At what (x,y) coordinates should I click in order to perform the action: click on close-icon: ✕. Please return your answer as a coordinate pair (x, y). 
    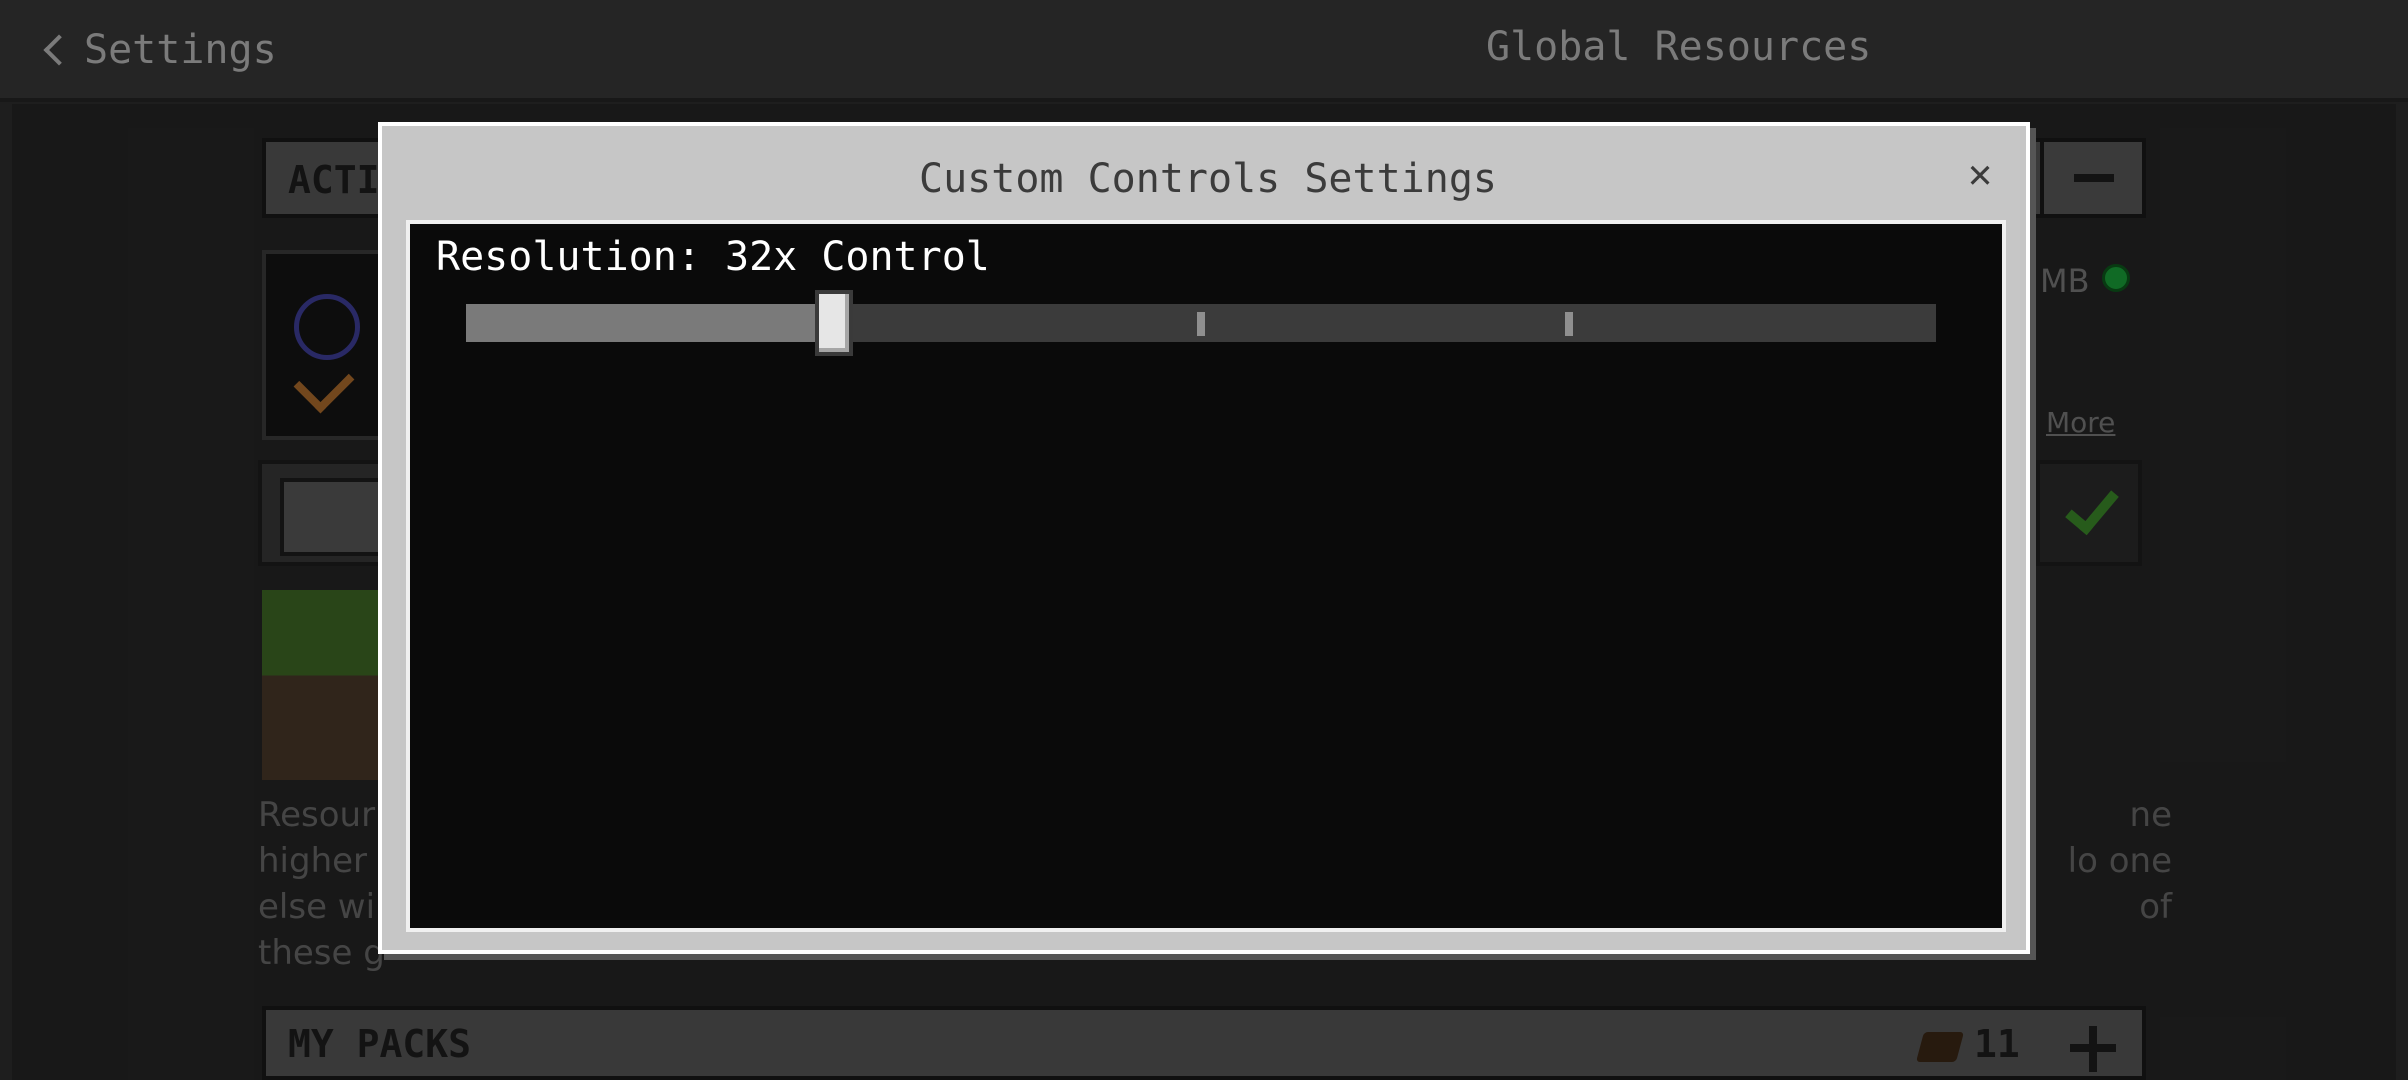
    Looking at the image, I should click on (1980, 174).